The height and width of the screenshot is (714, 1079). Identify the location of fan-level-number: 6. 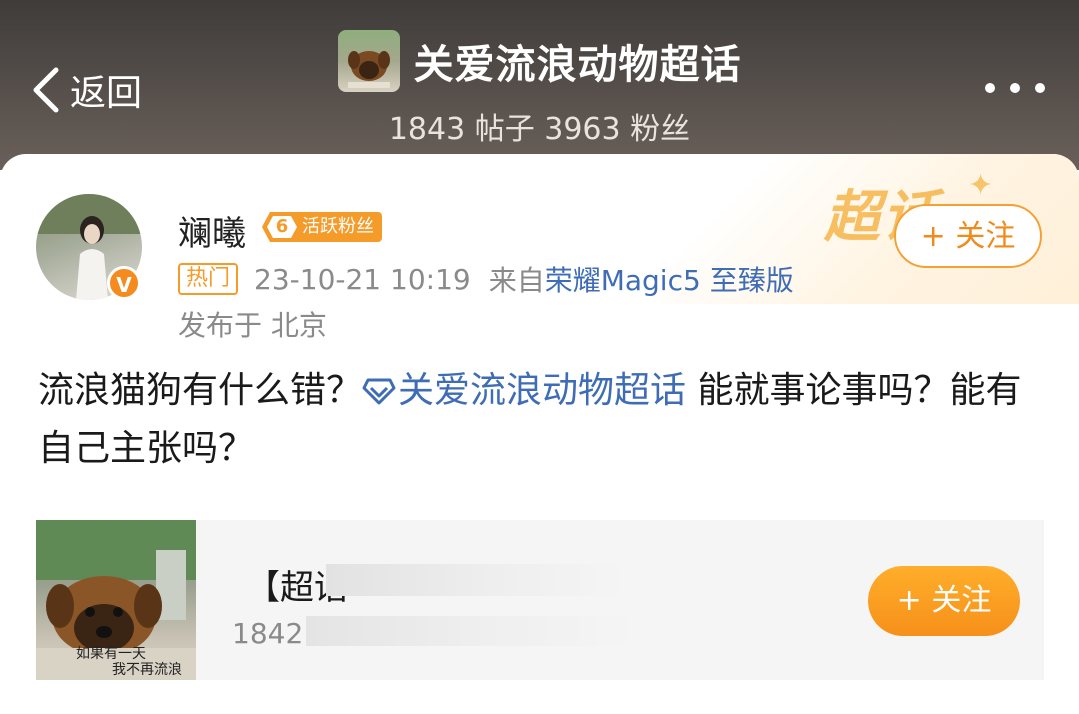
(282, 226).